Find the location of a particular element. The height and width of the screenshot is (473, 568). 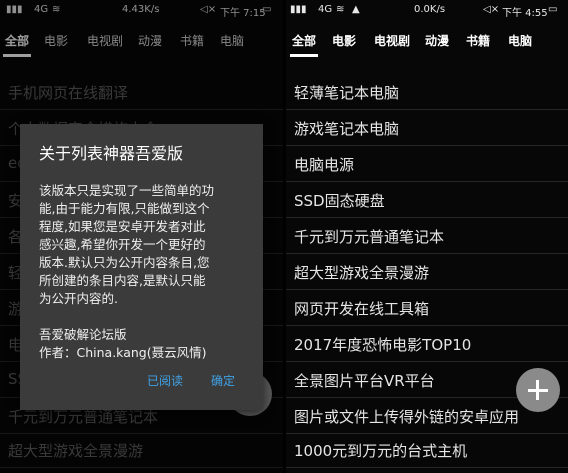

dialog-credit-forum: 吾爱破解论坛版 is located at coordinates (83, 334).